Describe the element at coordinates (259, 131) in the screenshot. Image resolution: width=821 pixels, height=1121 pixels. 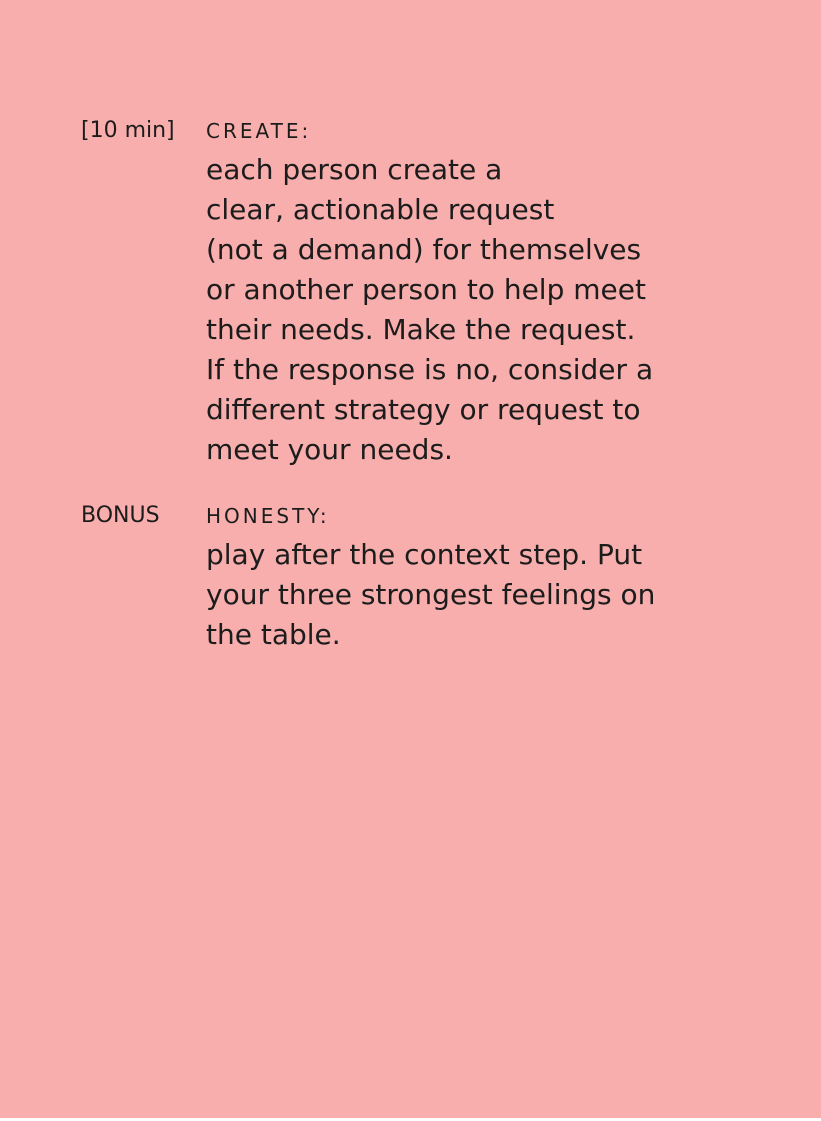
I see `create-heading: CREATE:` at that location.